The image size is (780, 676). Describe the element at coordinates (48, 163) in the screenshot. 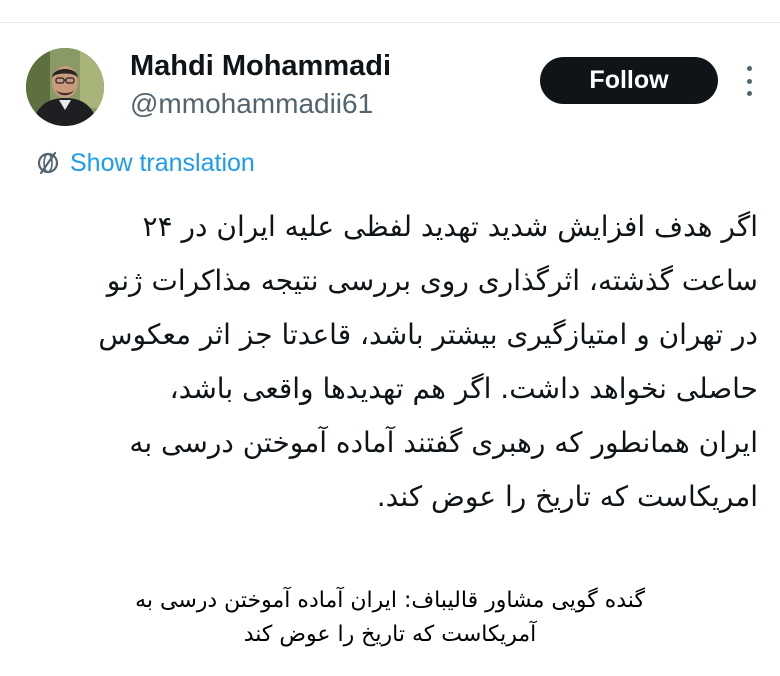

I see `globe-icon` at that location.